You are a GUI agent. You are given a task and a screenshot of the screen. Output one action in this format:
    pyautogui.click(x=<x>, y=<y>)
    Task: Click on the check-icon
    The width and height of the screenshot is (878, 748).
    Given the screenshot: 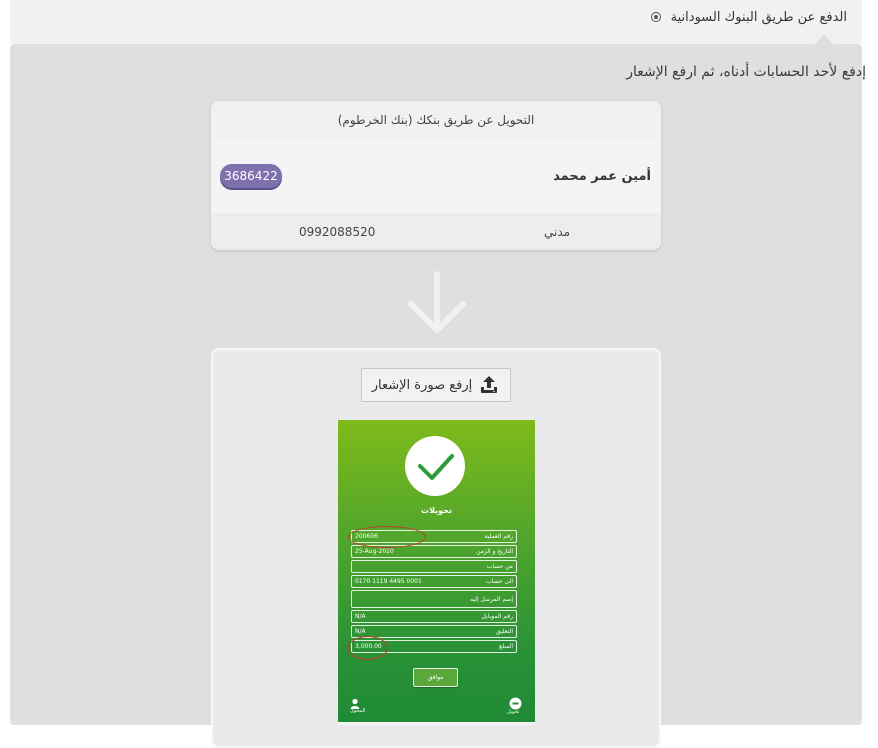 What is the action you would take?
    pyautogui.click(x=435, y=466)
    